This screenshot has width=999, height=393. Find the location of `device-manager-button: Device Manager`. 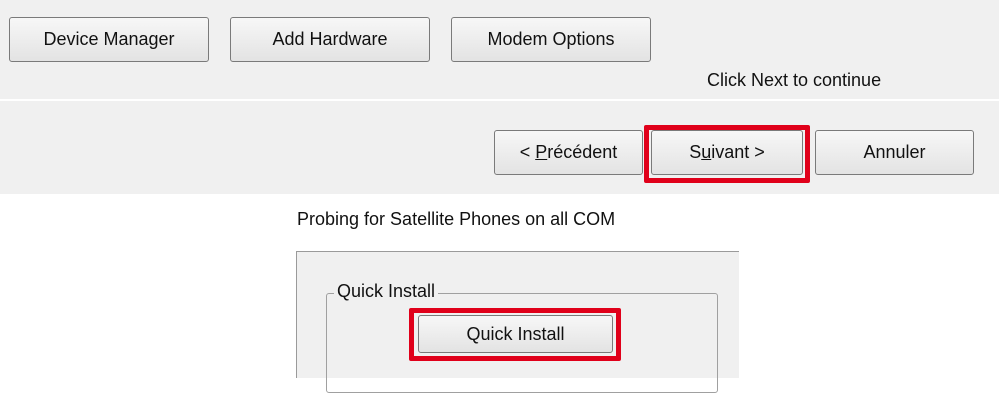

device-manager-button: Device Manager is located at coordinates (109, 39).